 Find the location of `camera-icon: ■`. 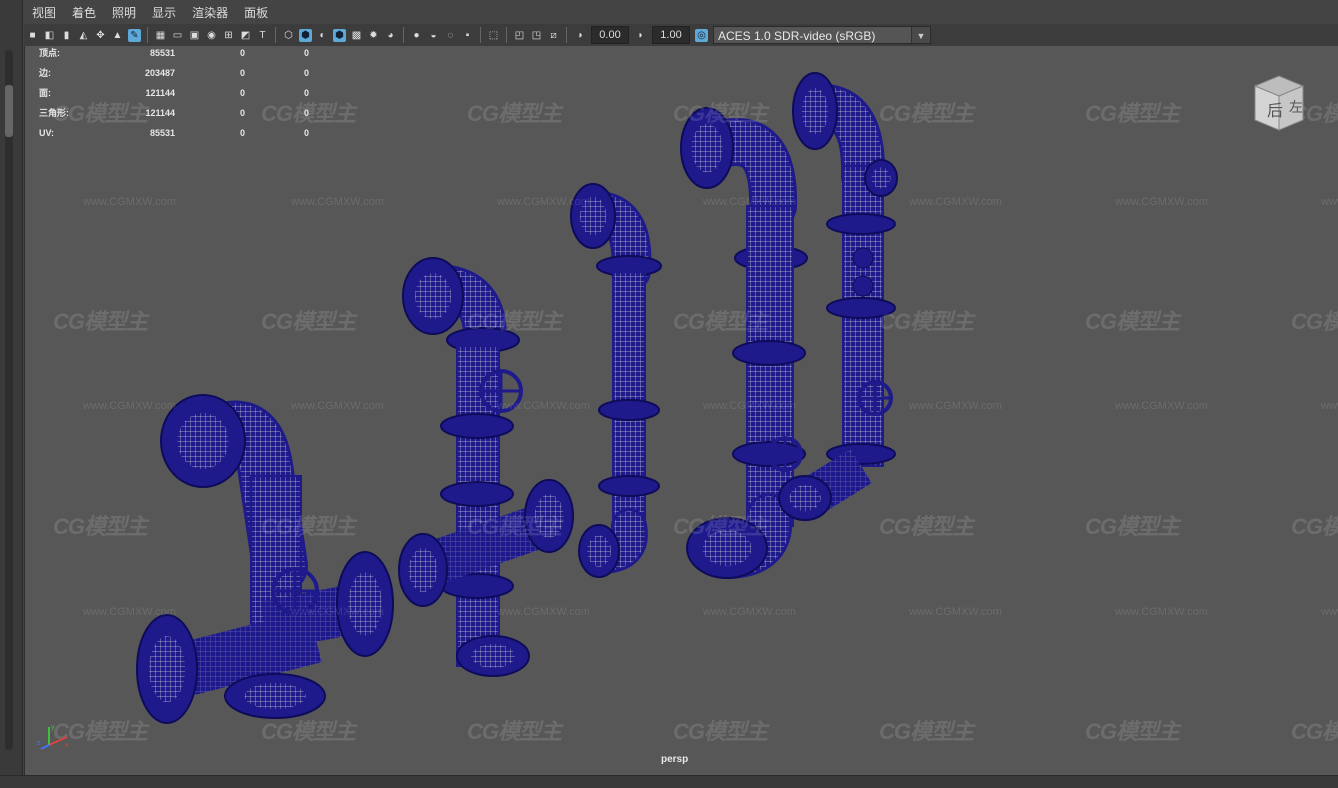

camera-icon: ■ is located at coordinates (32, 35).